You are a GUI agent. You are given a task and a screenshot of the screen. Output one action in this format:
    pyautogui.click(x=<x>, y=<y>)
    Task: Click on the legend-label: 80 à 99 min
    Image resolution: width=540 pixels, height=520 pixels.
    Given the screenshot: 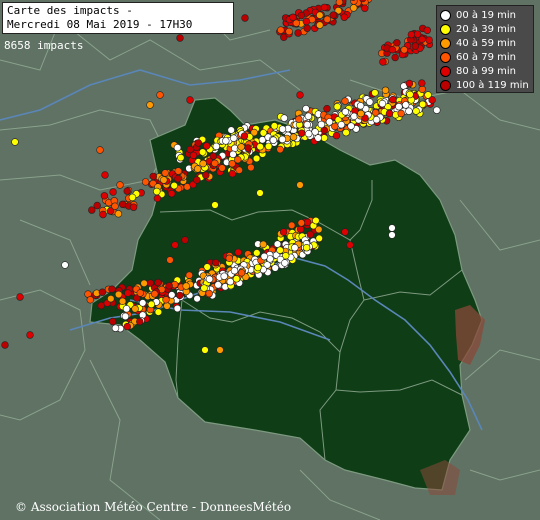 What is the action you would take?
    pyautogui.click(x=486, y=71)
    